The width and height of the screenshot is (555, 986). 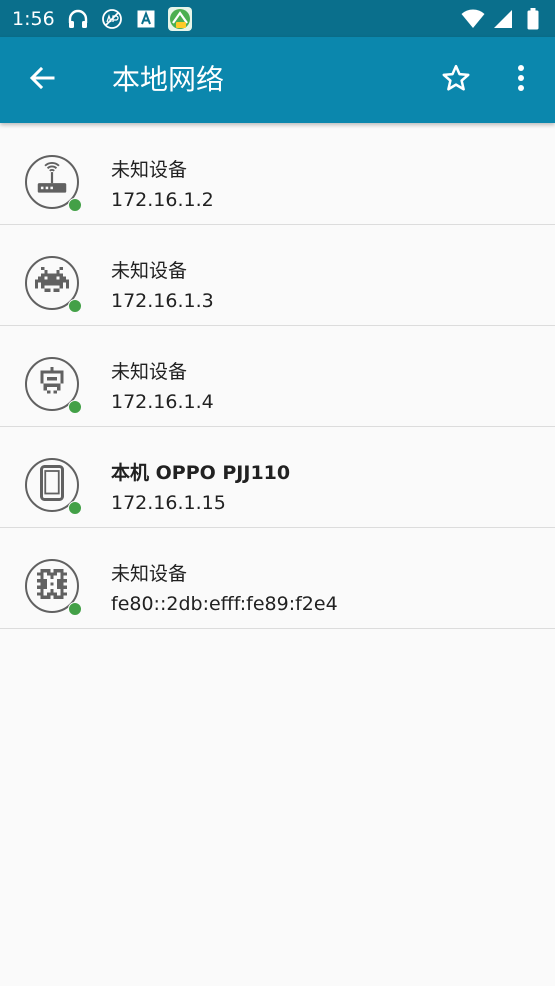 What do you see at coordinates (162, 301) in the screenshot?
I see `device-ip-address: 172.16.1.3` at bounding box center [162, 301].